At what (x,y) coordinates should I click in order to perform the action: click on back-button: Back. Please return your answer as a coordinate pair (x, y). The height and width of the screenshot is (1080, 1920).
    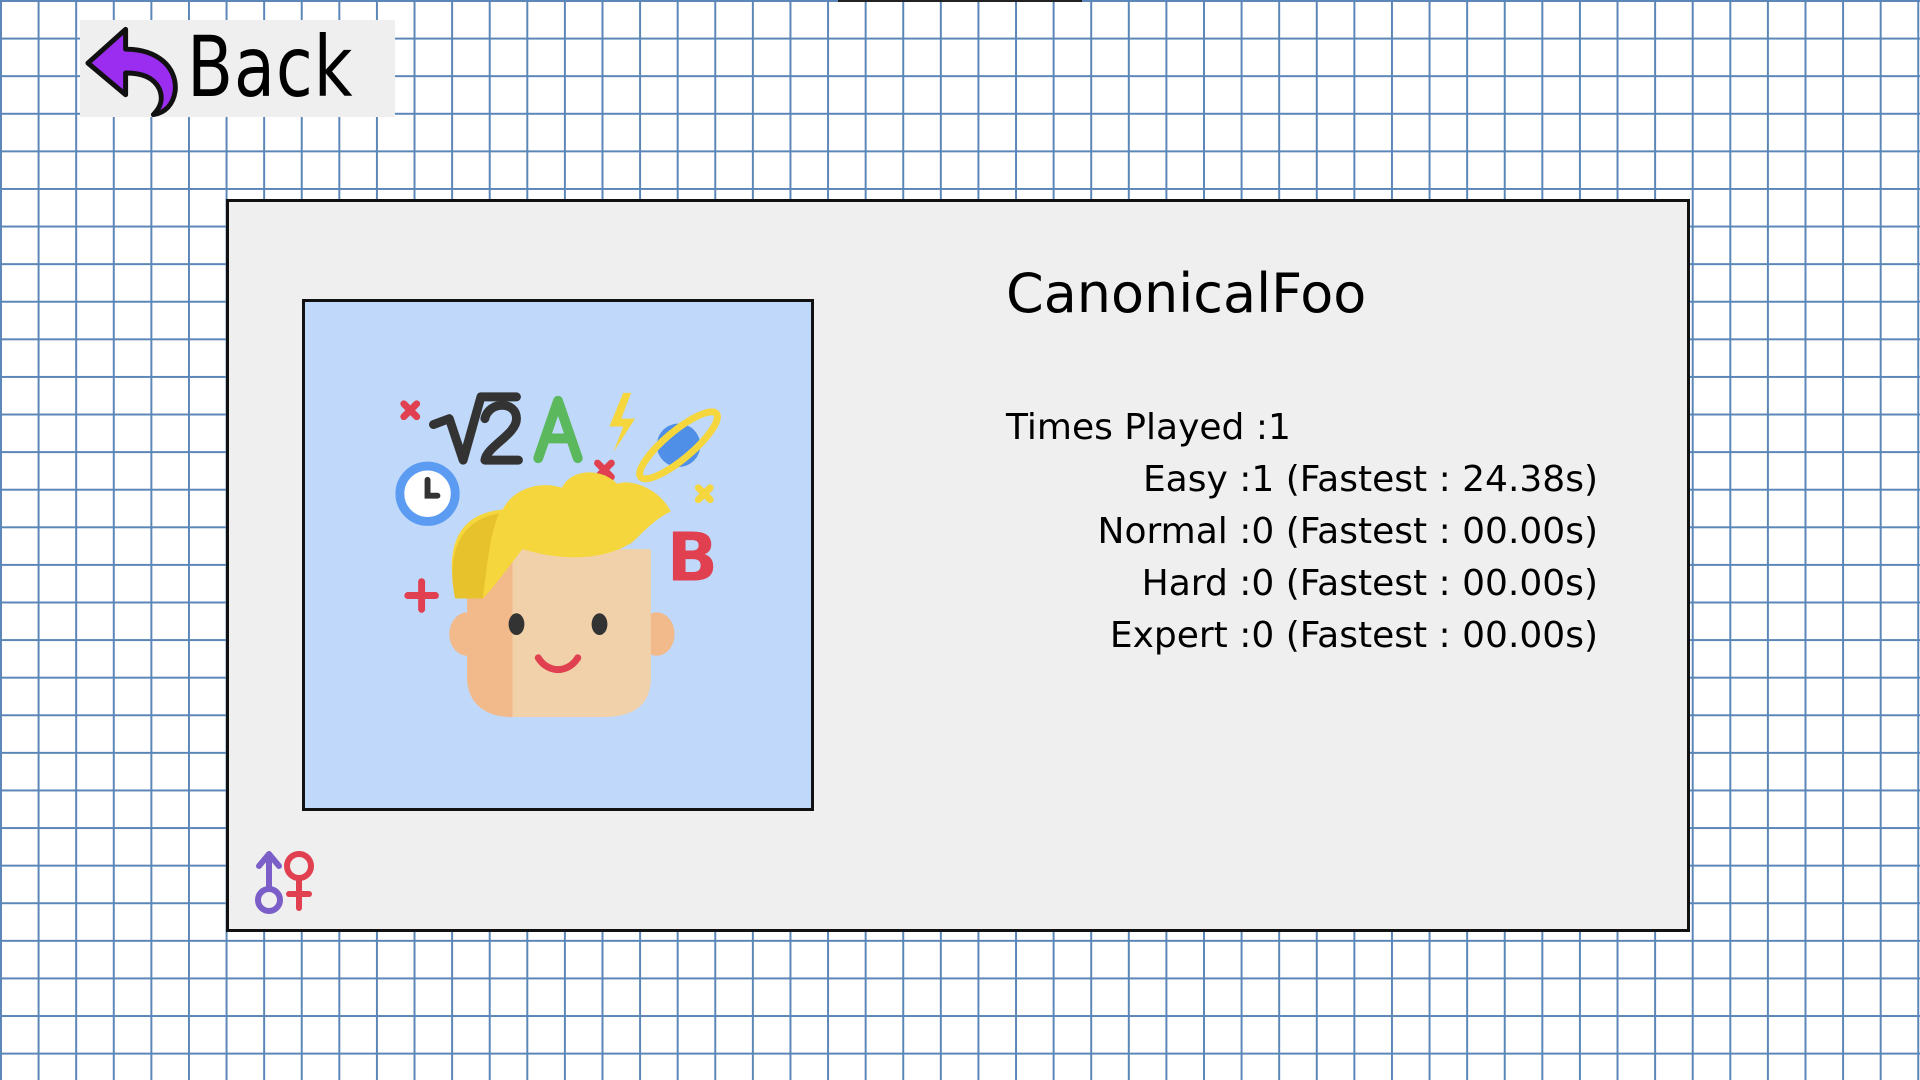
    Looking at the image, I should click on (237, 67).